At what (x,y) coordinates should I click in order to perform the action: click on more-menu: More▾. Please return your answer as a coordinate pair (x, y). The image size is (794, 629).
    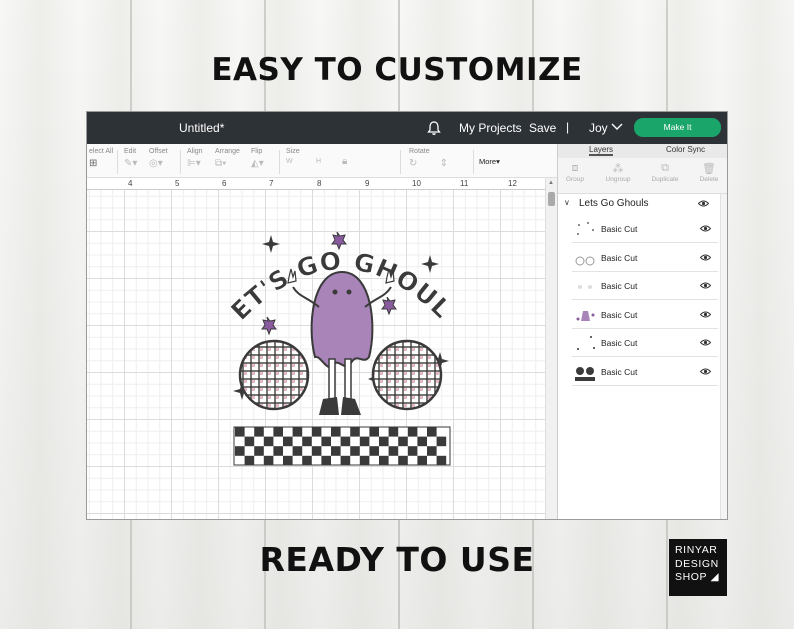
    Looking at the image, I should click on (489, 161).